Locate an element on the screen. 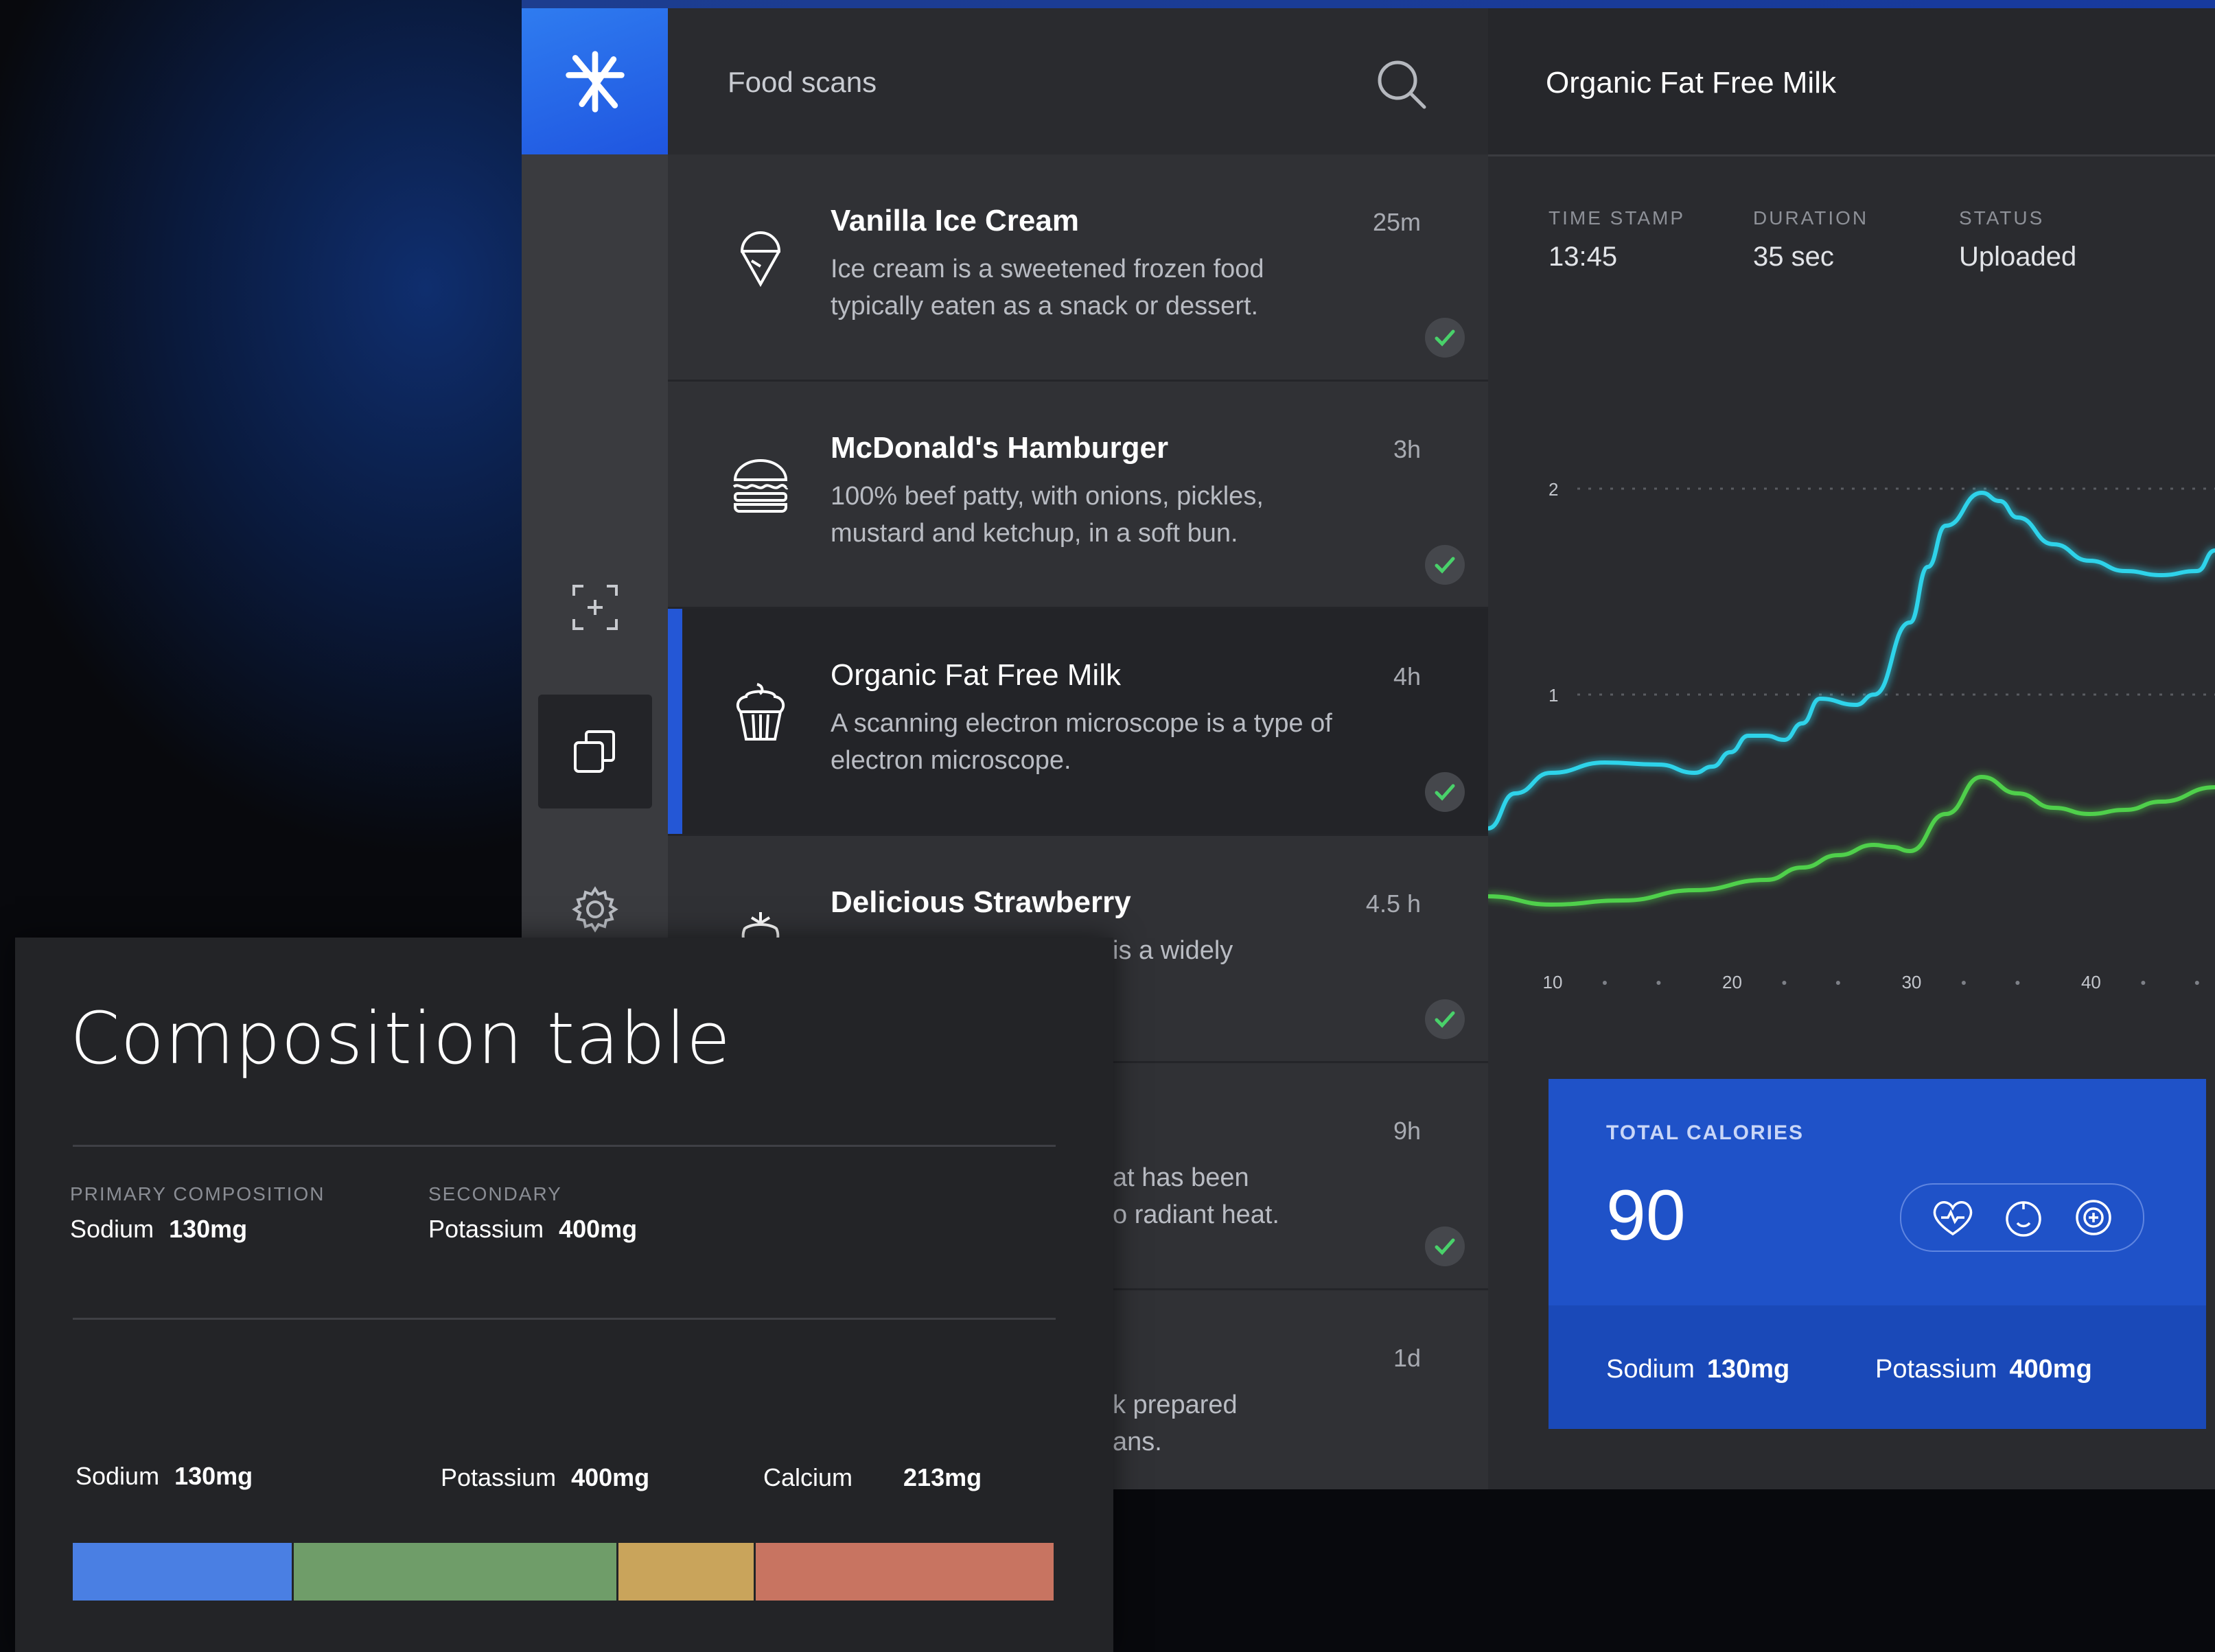 The image size is (2215, 1652). item-title: Organic Fat Free Milk is located at coordinates (976, 675).